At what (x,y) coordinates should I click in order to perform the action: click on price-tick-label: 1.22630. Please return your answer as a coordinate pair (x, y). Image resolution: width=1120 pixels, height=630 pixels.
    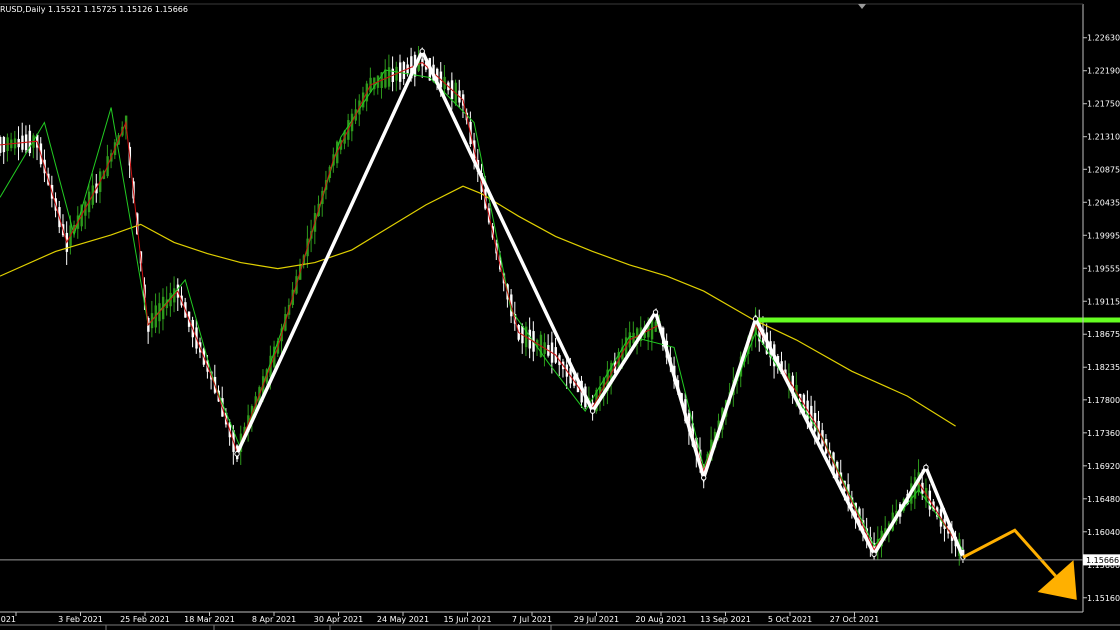
    Looking at the image, I should click on (1103, 38).